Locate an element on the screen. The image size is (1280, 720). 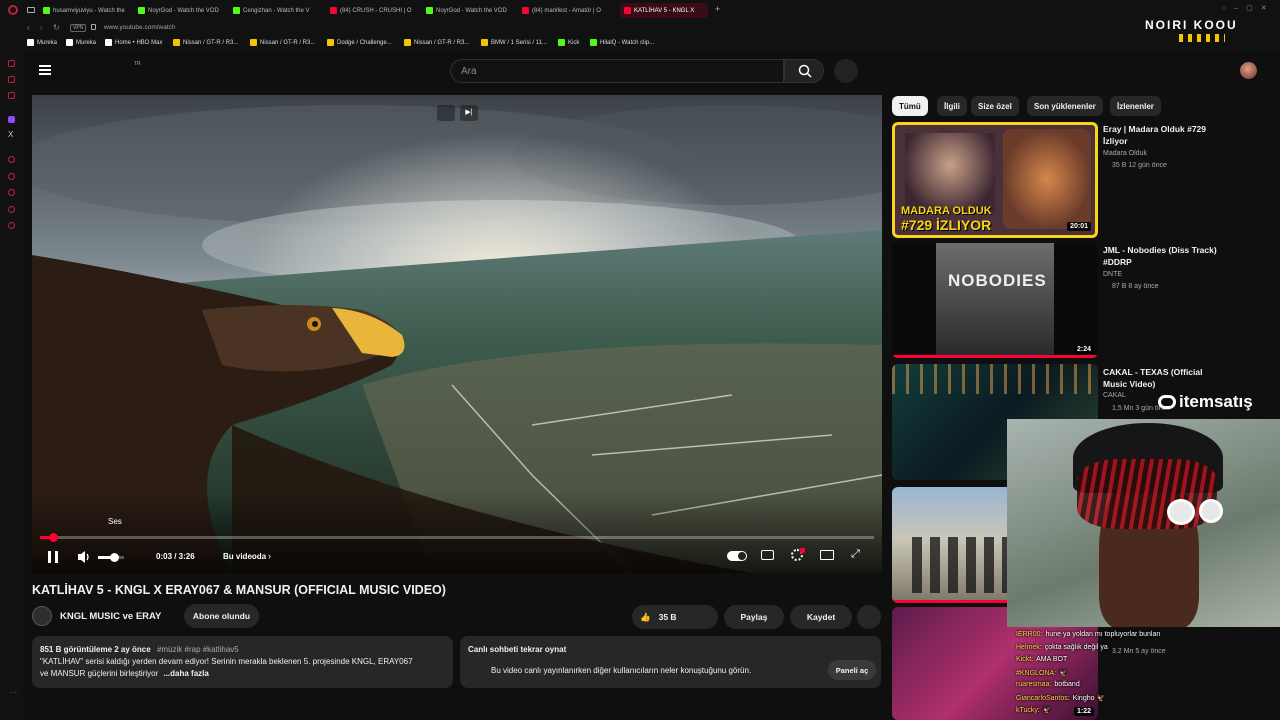
channel-name: KNGL MUSIC ve ERAY is located at coordinates (110, 616).